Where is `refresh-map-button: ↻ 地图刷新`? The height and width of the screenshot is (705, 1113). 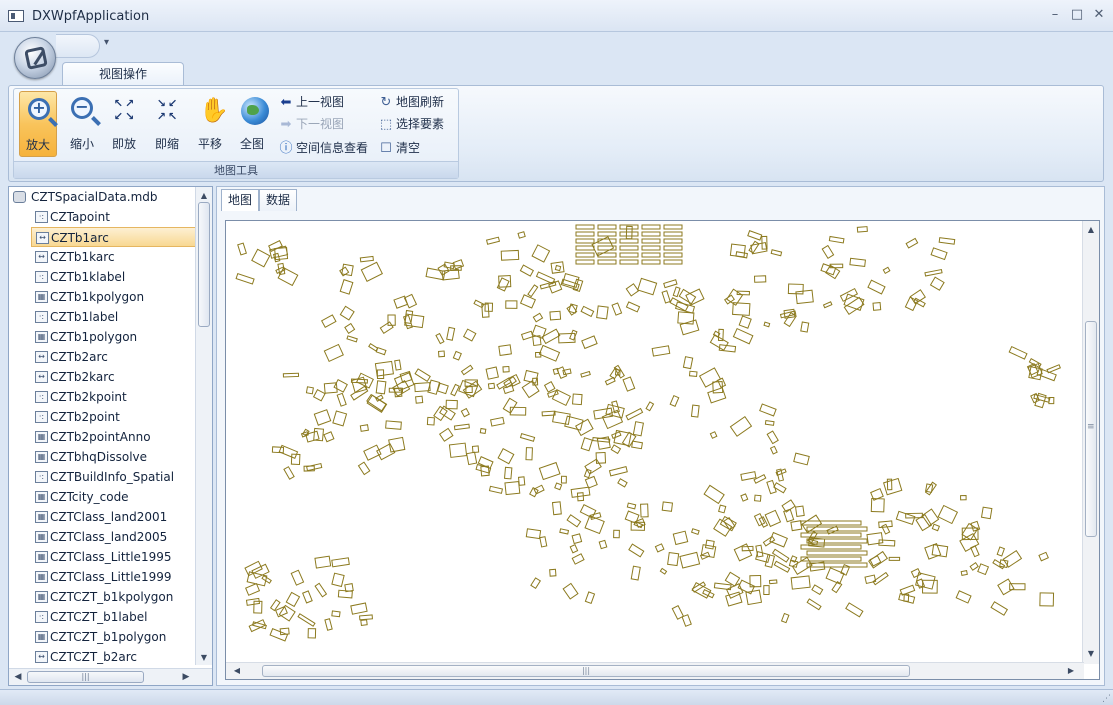 refresh-map-button: ↻ 地图刷新 is located at coordinates (411, 102).